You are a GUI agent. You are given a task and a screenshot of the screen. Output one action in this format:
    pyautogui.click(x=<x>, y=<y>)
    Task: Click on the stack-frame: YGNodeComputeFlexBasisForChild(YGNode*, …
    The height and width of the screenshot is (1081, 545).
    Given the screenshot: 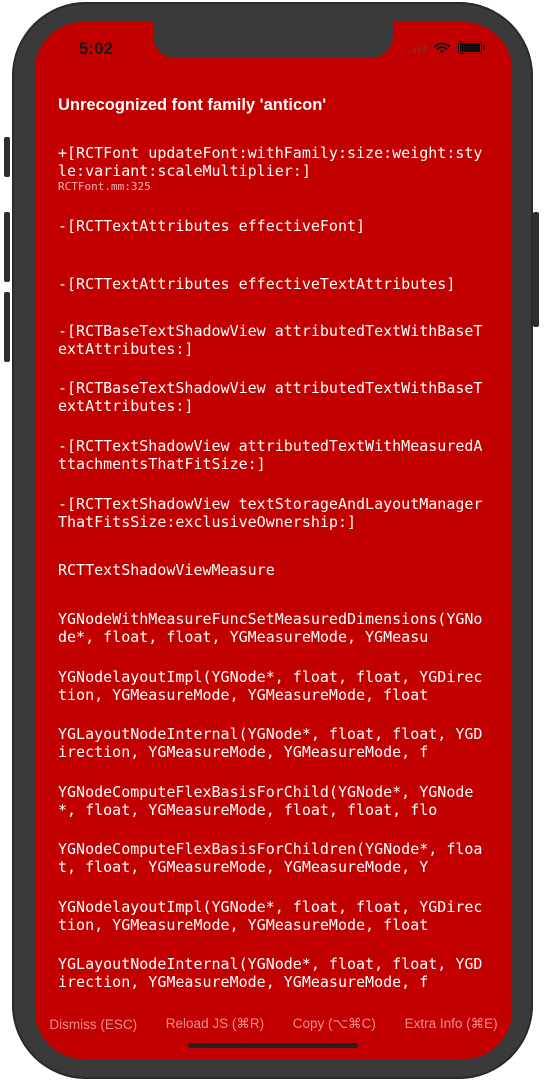 What is the action you would take?
    pyautogui.click(x=273, y=801)
    